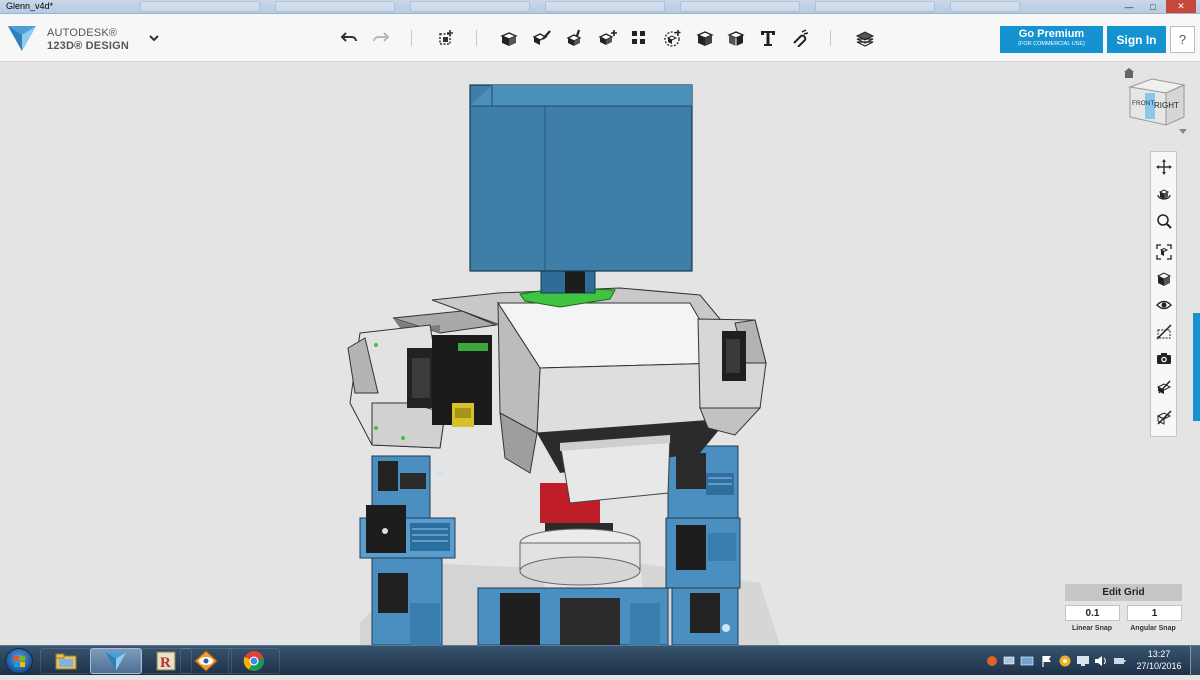 The height and width of the screenshot is (680, 1200). Describe the element at coordinates (1163, 294) in the screenshot. I see `navigation-bar` at that location.